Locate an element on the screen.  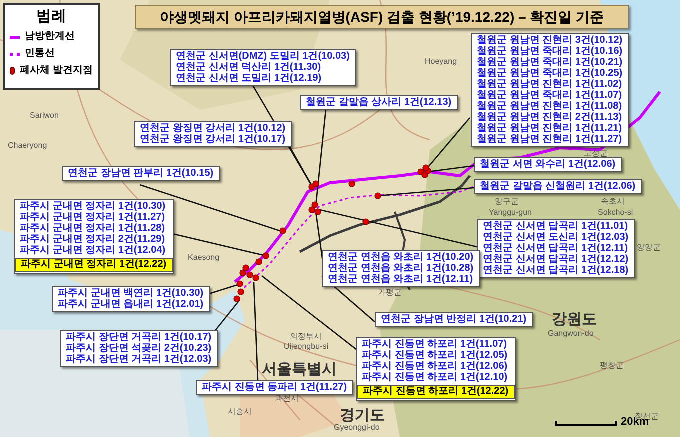
callout-line: 연천군 신서면 덕산리 1건(11.30) is located at coordinates (249, 67).